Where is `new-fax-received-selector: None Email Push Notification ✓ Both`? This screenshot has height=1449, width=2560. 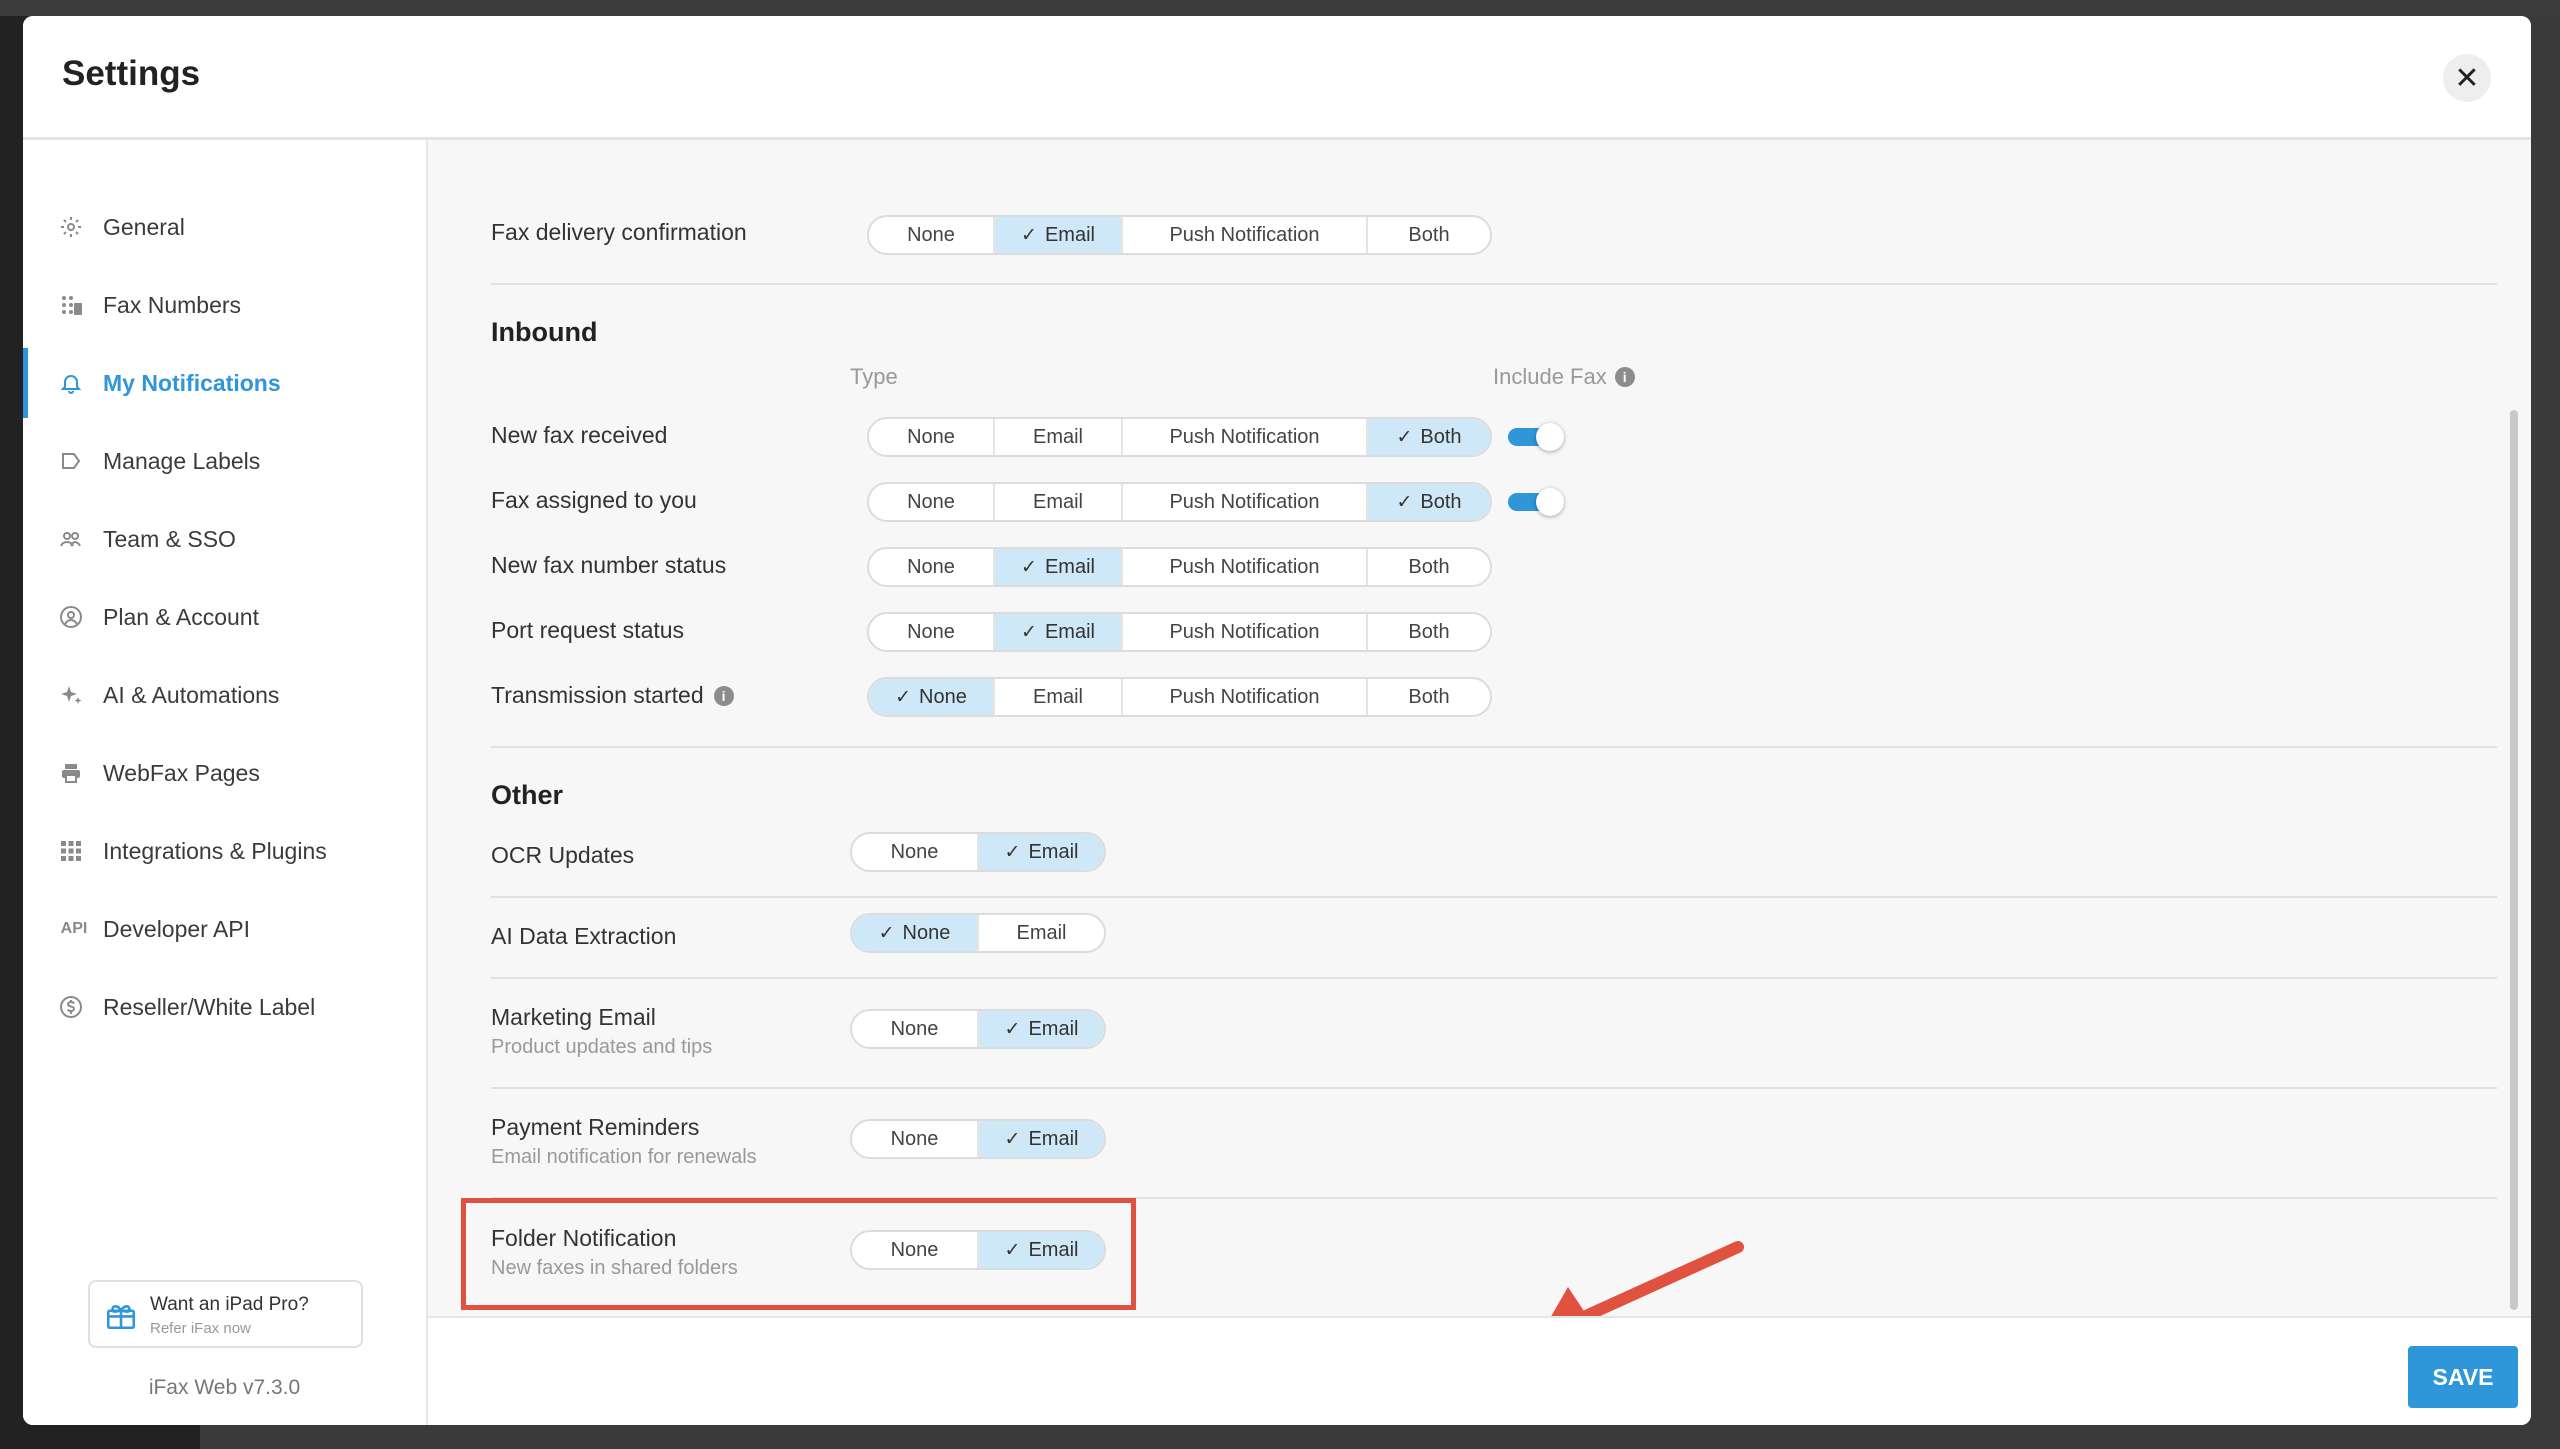 new-fax-received-selector: None Email Push Notification ✓ Both is located at coordinates (1179, 437).